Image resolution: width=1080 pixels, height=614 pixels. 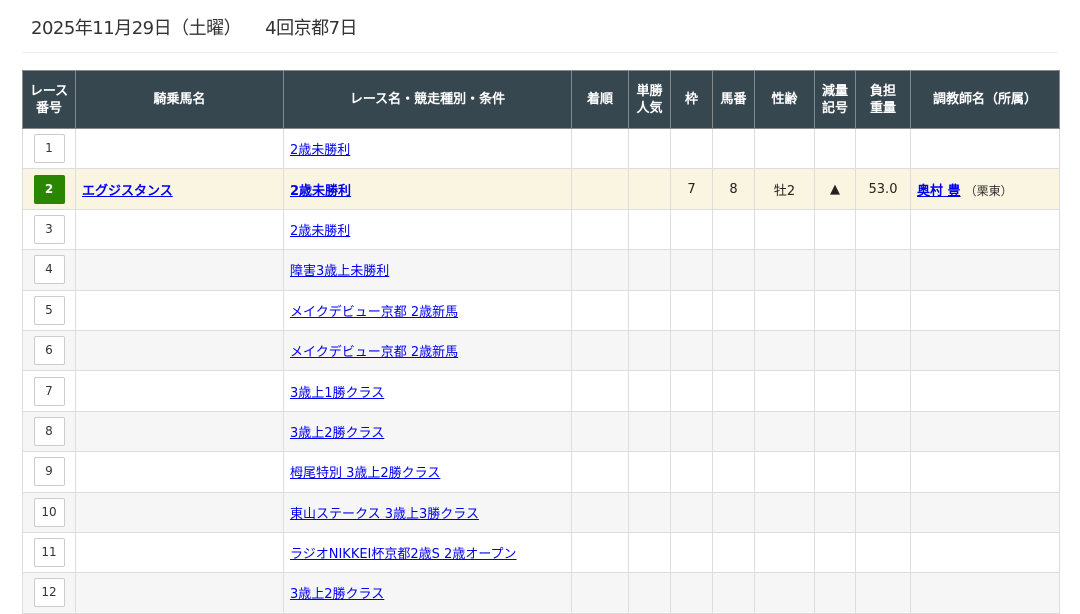 I want to click on race-number-button: 12, so click(x=49, y=593).